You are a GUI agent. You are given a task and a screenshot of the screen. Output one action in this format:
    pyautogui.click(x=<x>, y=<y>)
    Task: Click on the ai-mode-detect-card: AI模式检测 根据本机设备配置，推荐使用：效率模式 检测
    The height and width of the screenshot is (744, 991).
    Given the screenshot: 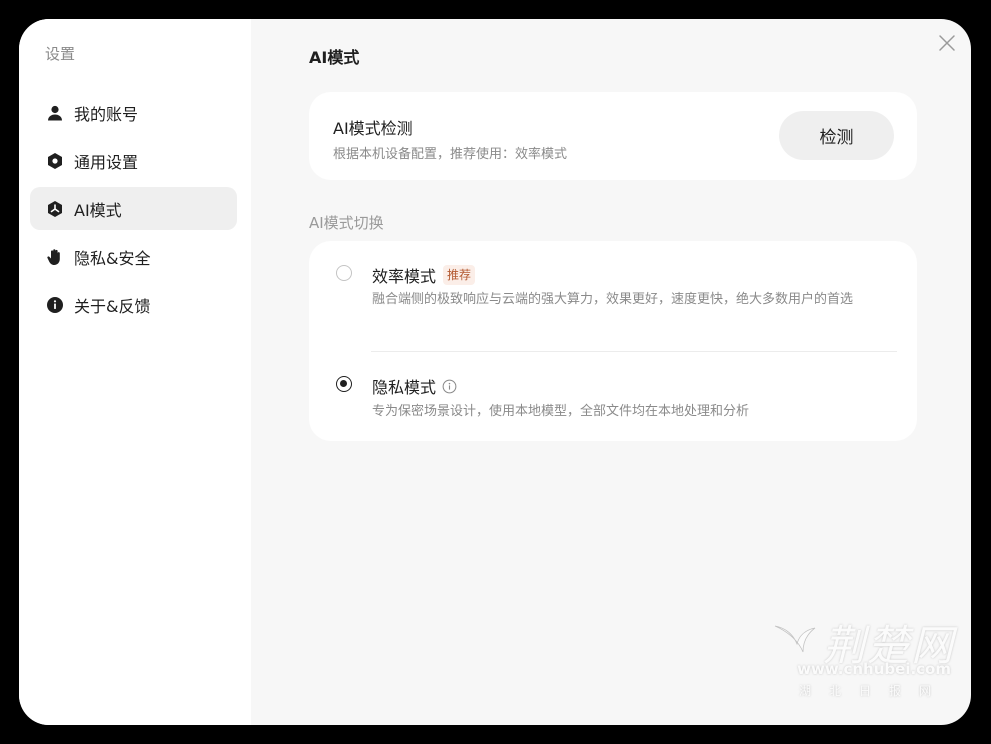 What is the action you would take?
    pyautogui.click(x=613, y=136)
    